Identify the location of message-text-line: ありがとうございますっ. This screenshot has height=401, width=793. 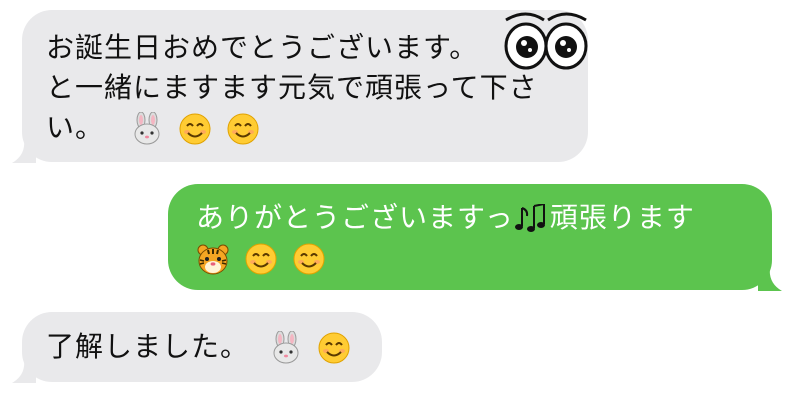
(355, 217).